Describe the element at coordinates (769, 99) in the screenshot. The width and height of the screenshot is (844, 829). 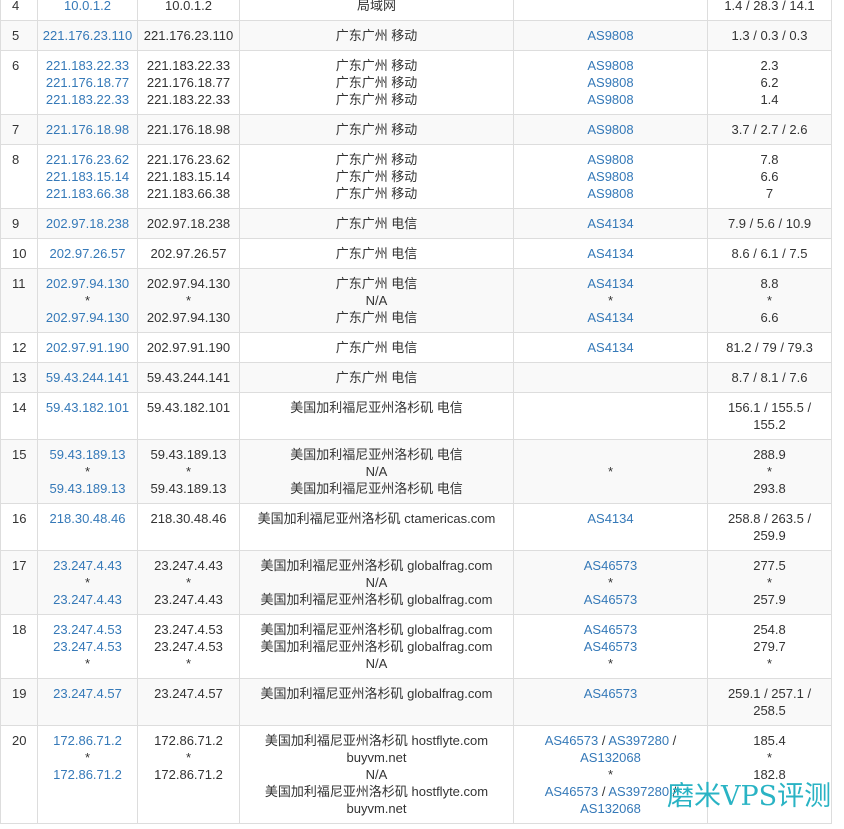
I see `rtt-entry: 1.4` at that location.